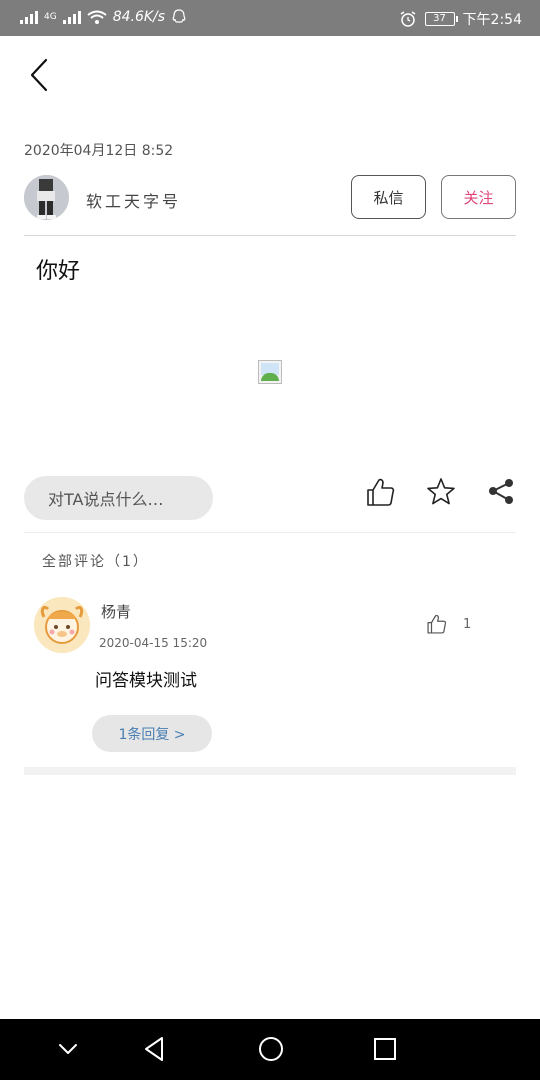  I want to click on author-row: 软工天字号 私信 关注, so click(270, 198).